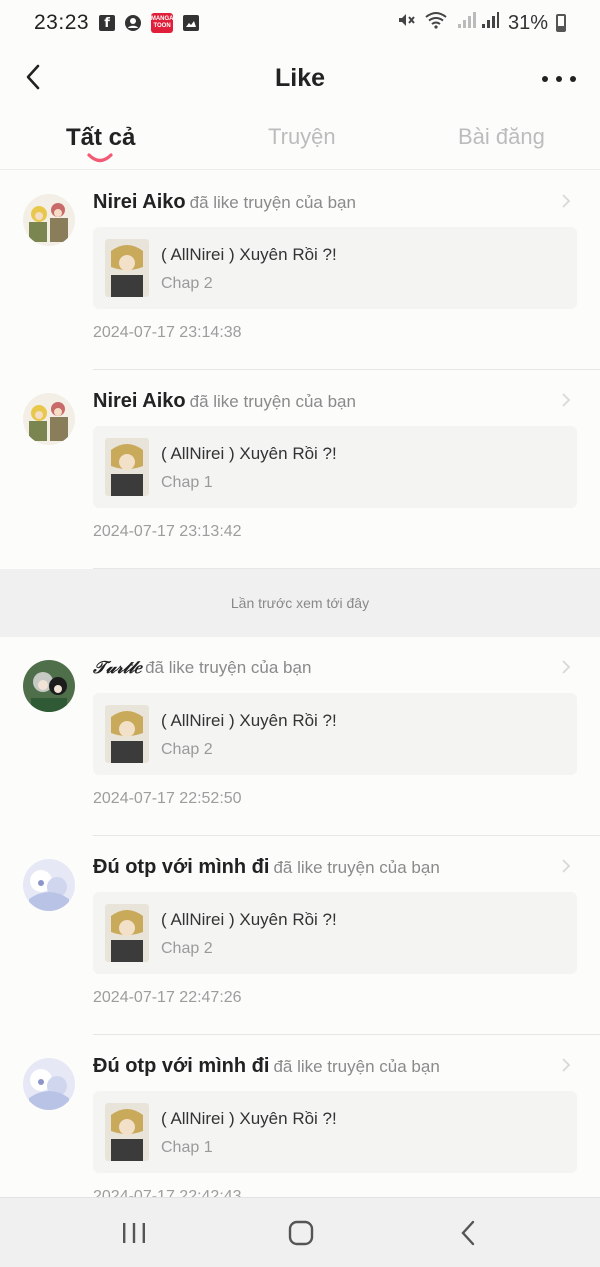 The width and height of the screenshot is (600, 1267). I want to click on last-seen-separator: Lần trước xem tới đây, so click(300, 603).